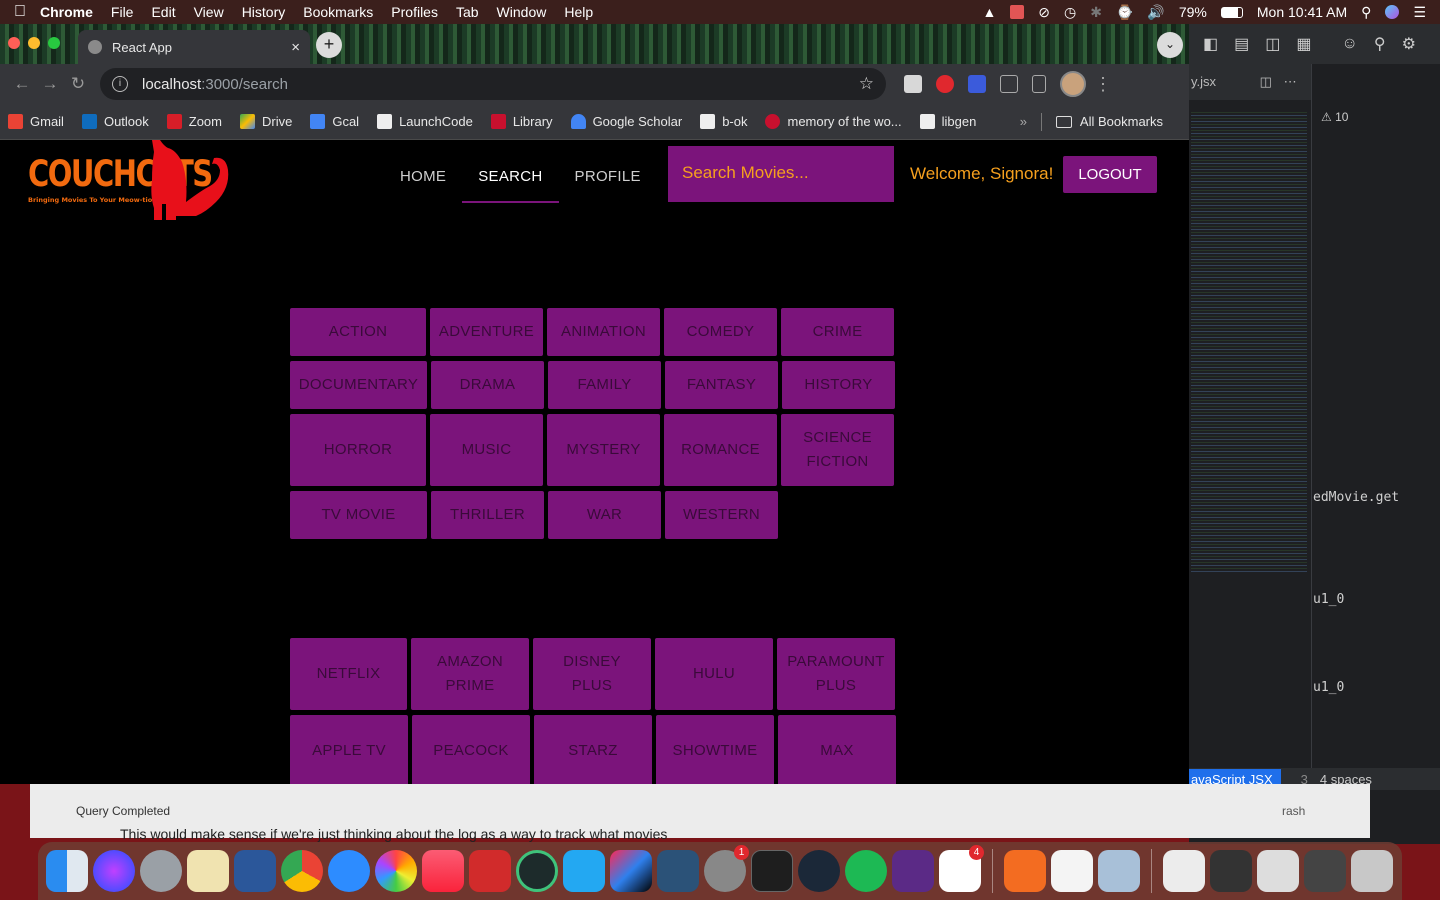 Image resolution: width=1440 pixels, height=900 pixels. I want to click on ide-more-icon: ⋯, so click(1290, 81).